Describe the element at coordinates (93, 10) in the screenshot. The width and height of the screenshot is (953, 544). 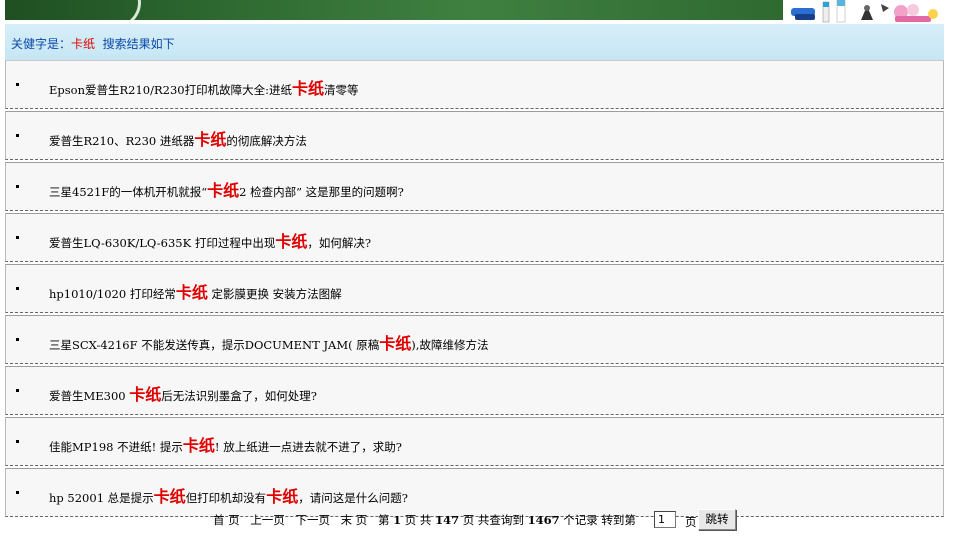
I see `banner-swoosh-decoration` at that location.